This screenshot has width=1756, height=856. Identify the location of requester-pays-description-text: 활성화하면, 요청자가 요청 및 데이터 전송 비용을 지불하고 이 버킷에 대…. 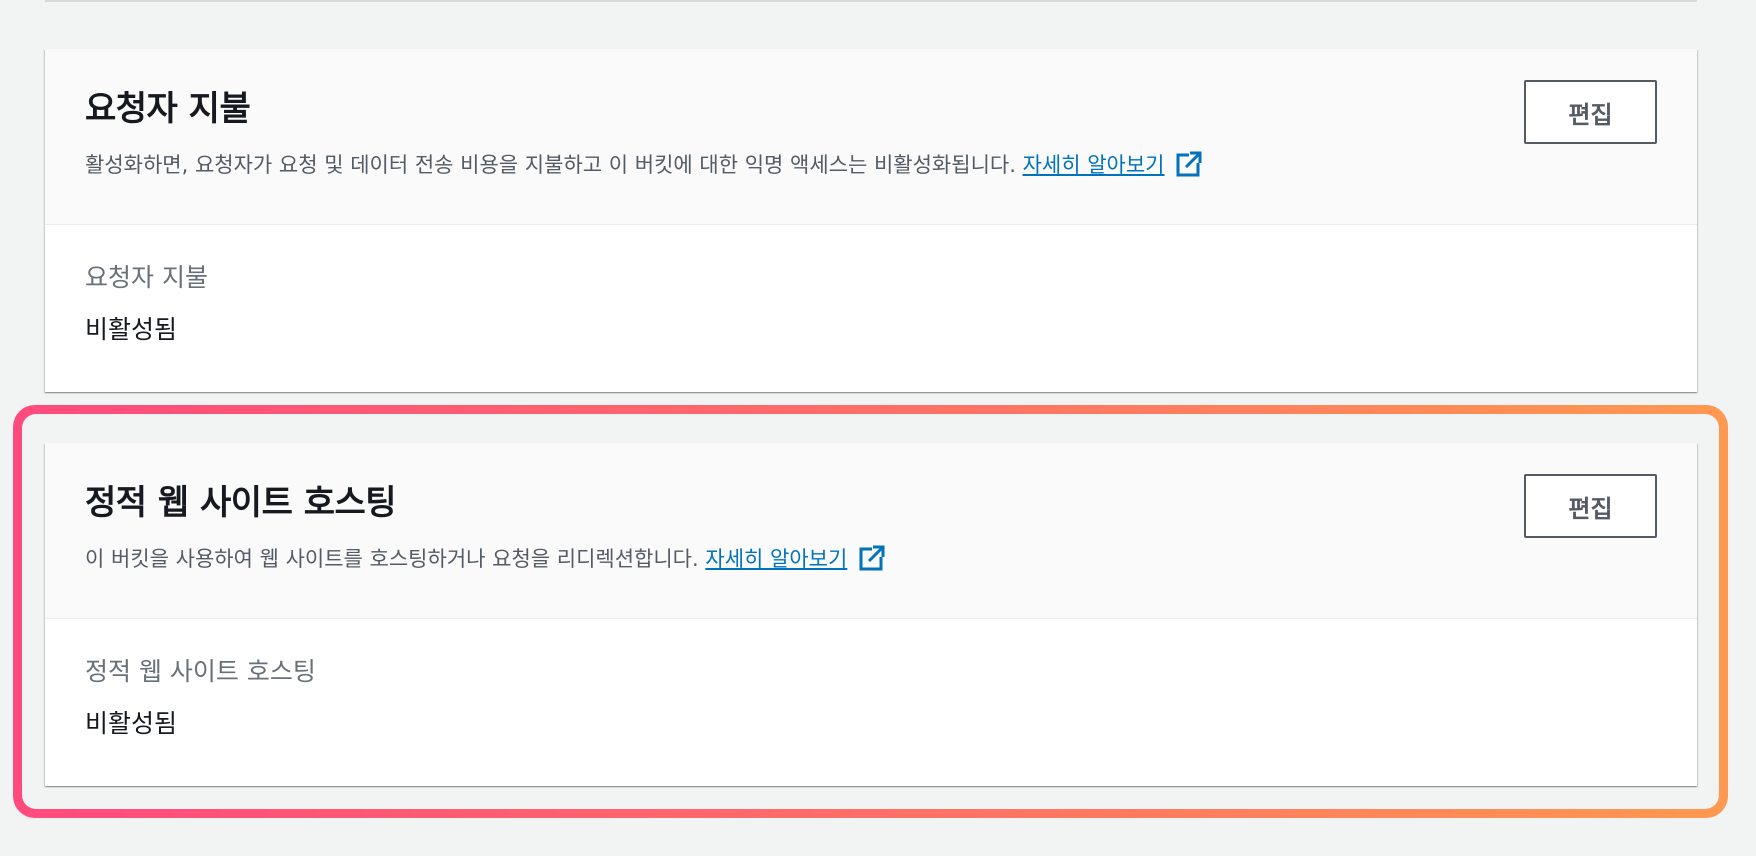
(550, 165).